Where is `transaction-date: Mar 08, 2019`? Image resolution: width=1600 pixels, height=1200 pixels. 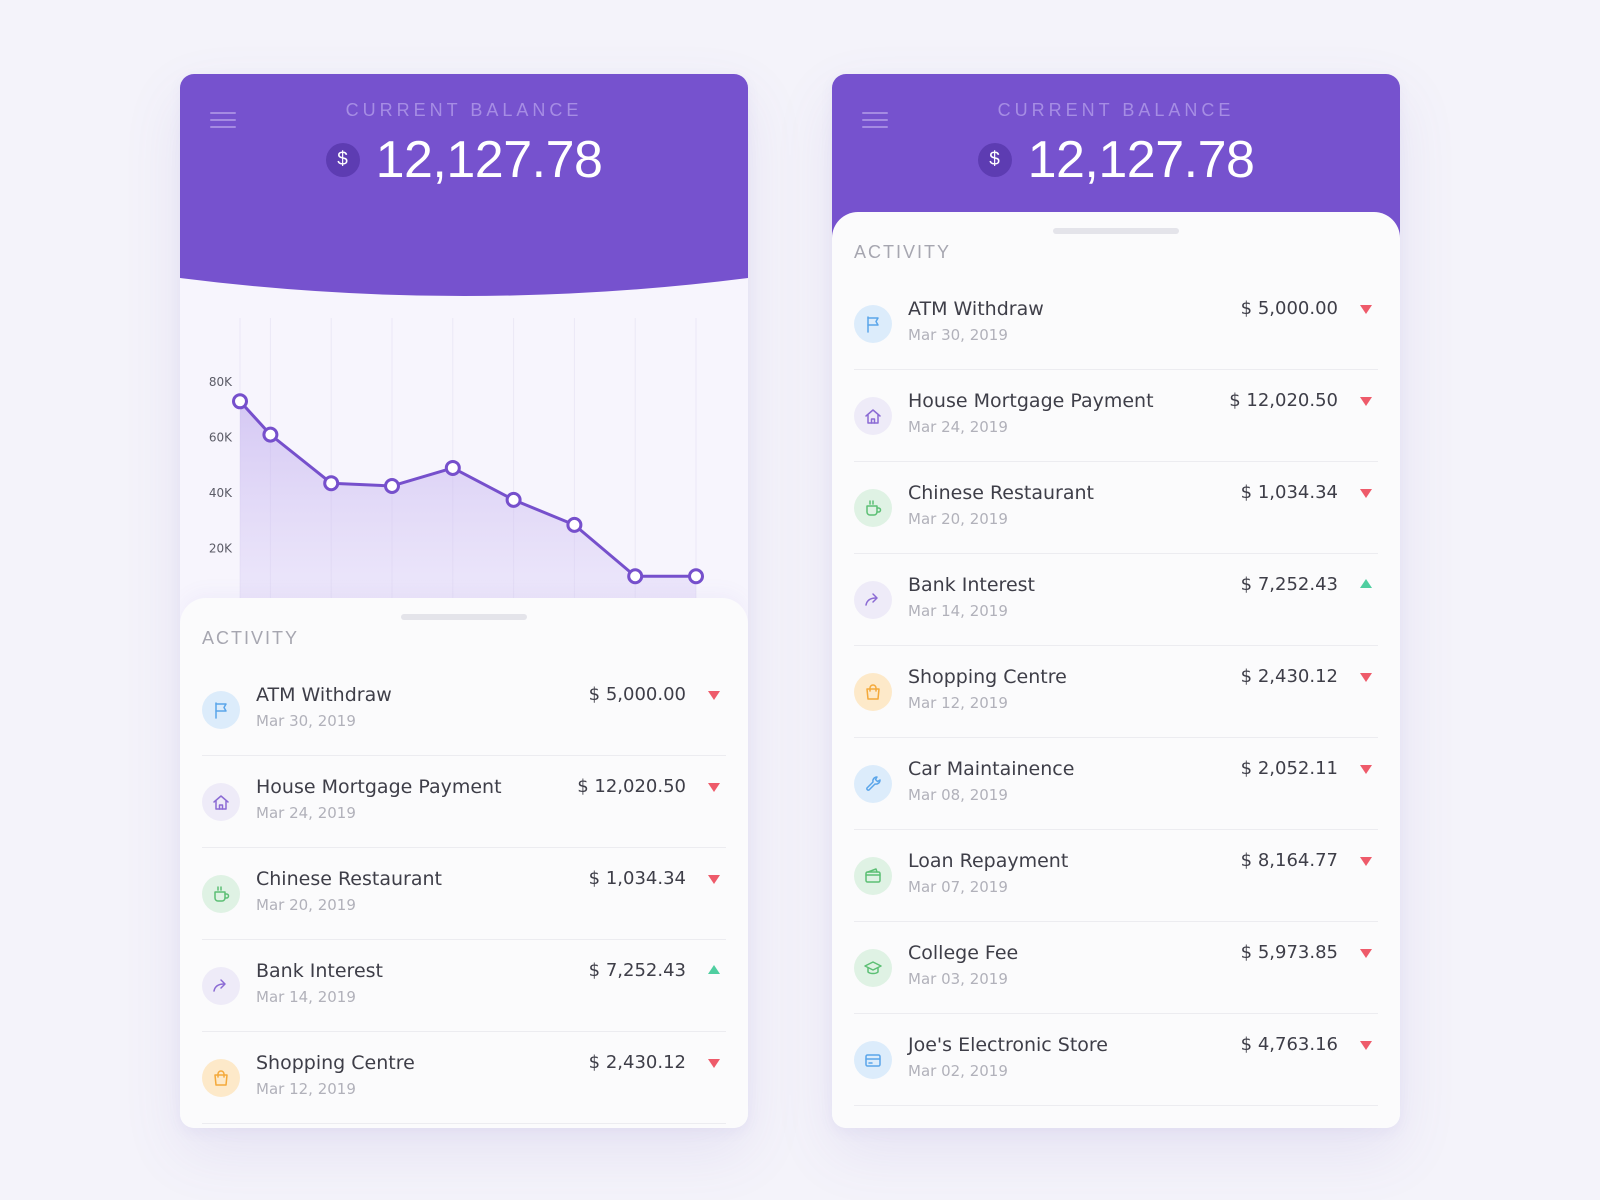 transaction-date: Mar 08, 2019 is located at coordinates (958, 795).